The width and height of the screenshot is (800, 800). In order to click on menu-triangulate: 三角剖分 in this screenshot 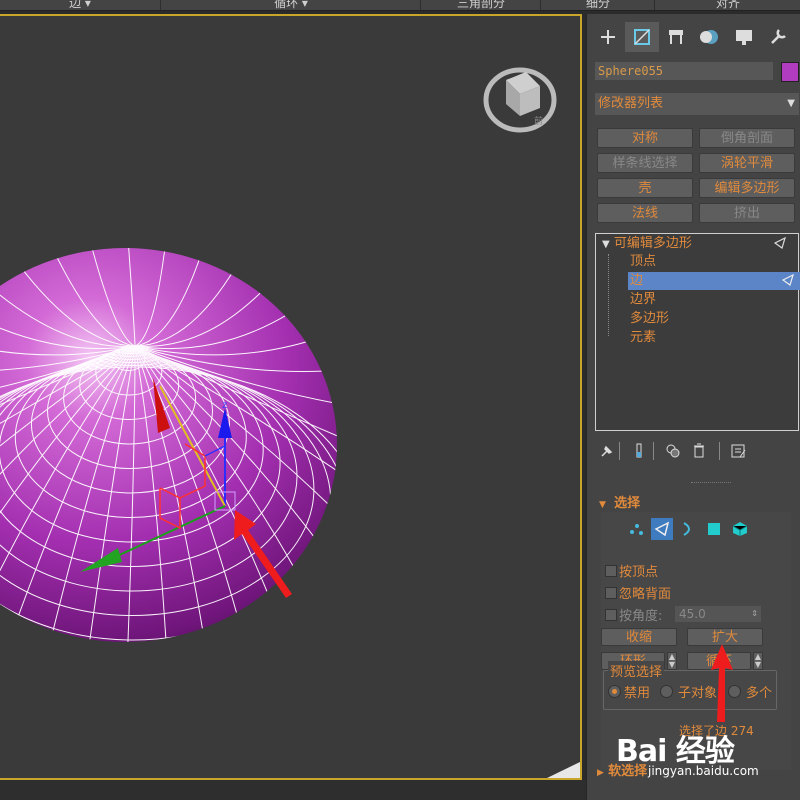, I will do `click(481, 5)`.